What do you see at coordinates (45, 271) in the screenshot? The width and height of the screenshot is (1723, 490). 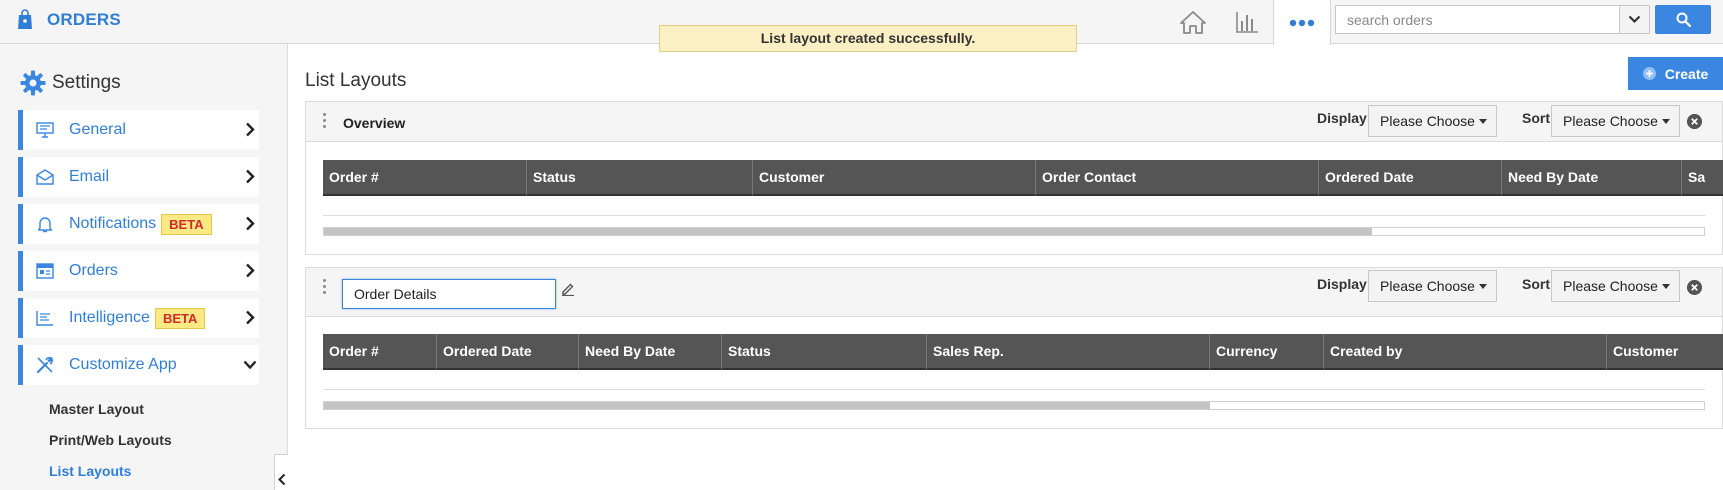 I see `orders-icon` at bounding box center [45, 271].